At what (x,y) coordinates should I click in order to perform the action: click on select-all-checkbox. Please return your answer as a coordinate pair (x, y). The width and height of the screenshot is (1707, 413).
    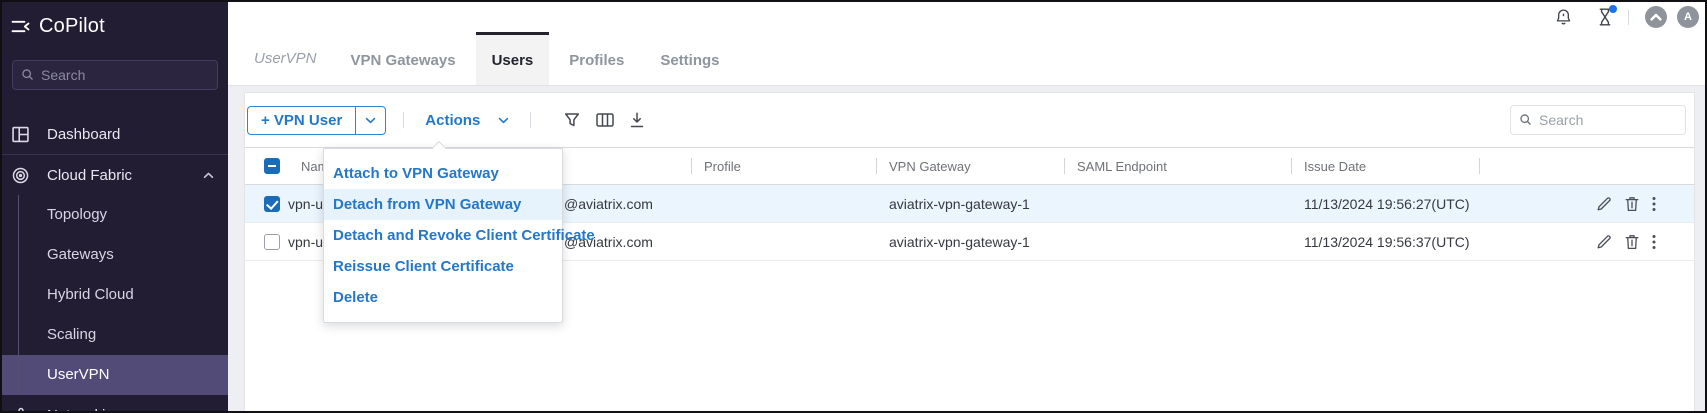
    Looking at the image, I should click on (272, 166).